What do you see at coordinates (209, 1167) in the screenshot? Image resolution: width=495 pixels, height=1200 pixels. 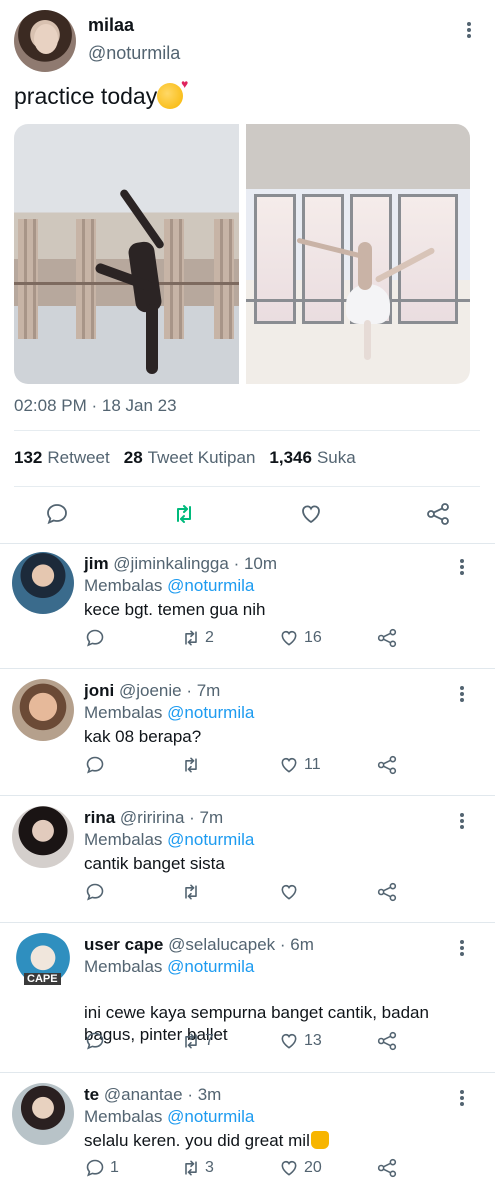 I see `retweet-count: 3` at bounding box center [209, 1167].